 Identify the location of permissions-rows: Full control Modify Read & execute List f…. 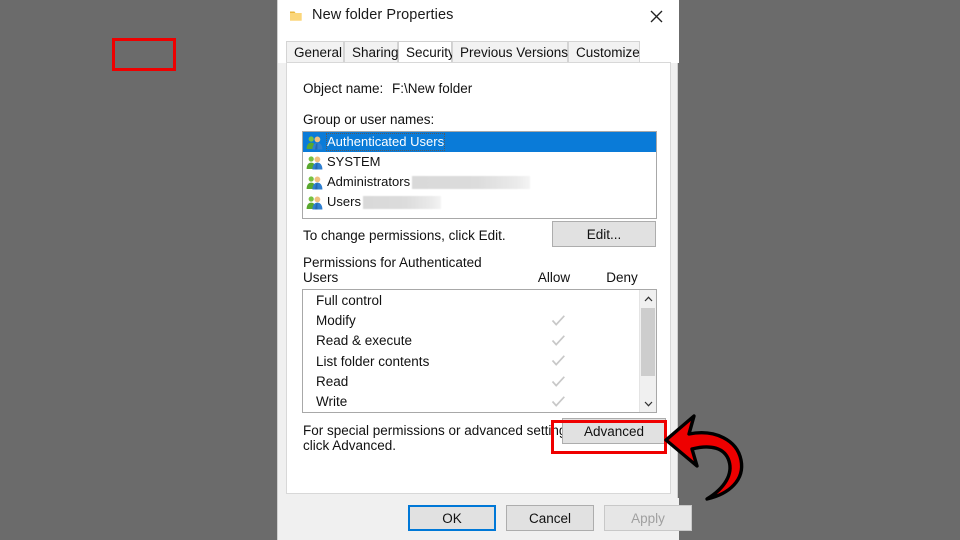
(471, 351).